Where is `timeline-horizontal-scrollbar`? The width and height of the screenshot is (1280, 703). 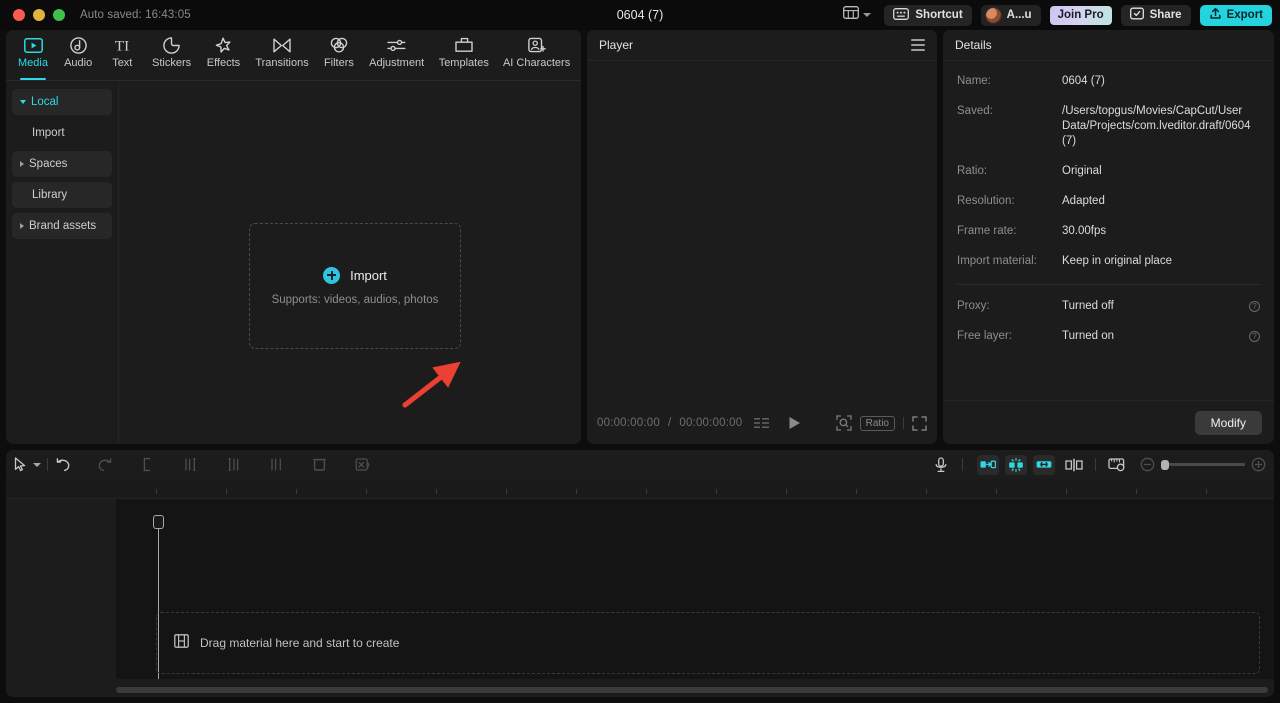
timeline-horizontal-scrollbar is located at coordinates (692, 690).